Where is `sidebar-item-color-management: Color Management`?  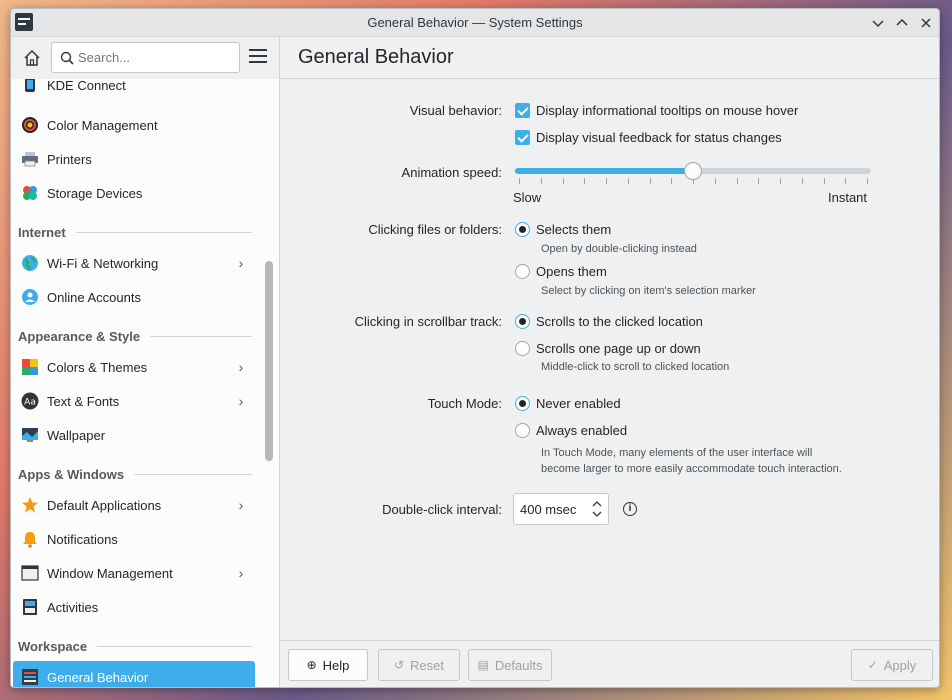
sidebar-item-color-management: Color Management is located at coordinates (134, 125).